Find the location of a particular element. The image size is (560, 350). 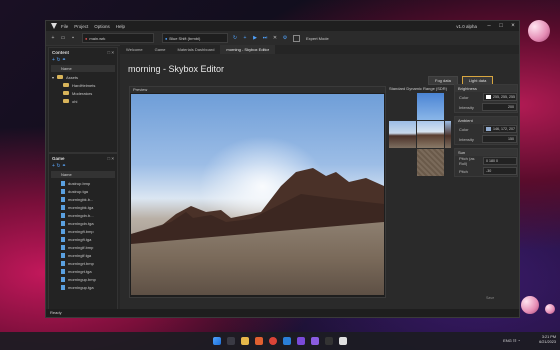

file-list-item: morningft.bmp is located at coordinates (83, 231).